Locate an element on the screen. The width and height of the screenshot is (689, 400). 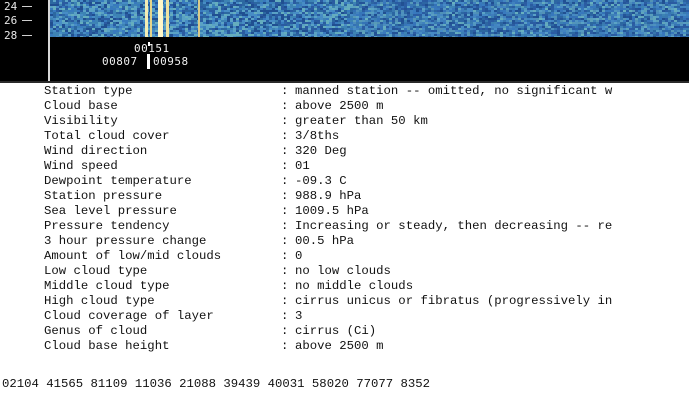
report-row: Low cloud type: no low clouds is located at coordinates (344, 271).